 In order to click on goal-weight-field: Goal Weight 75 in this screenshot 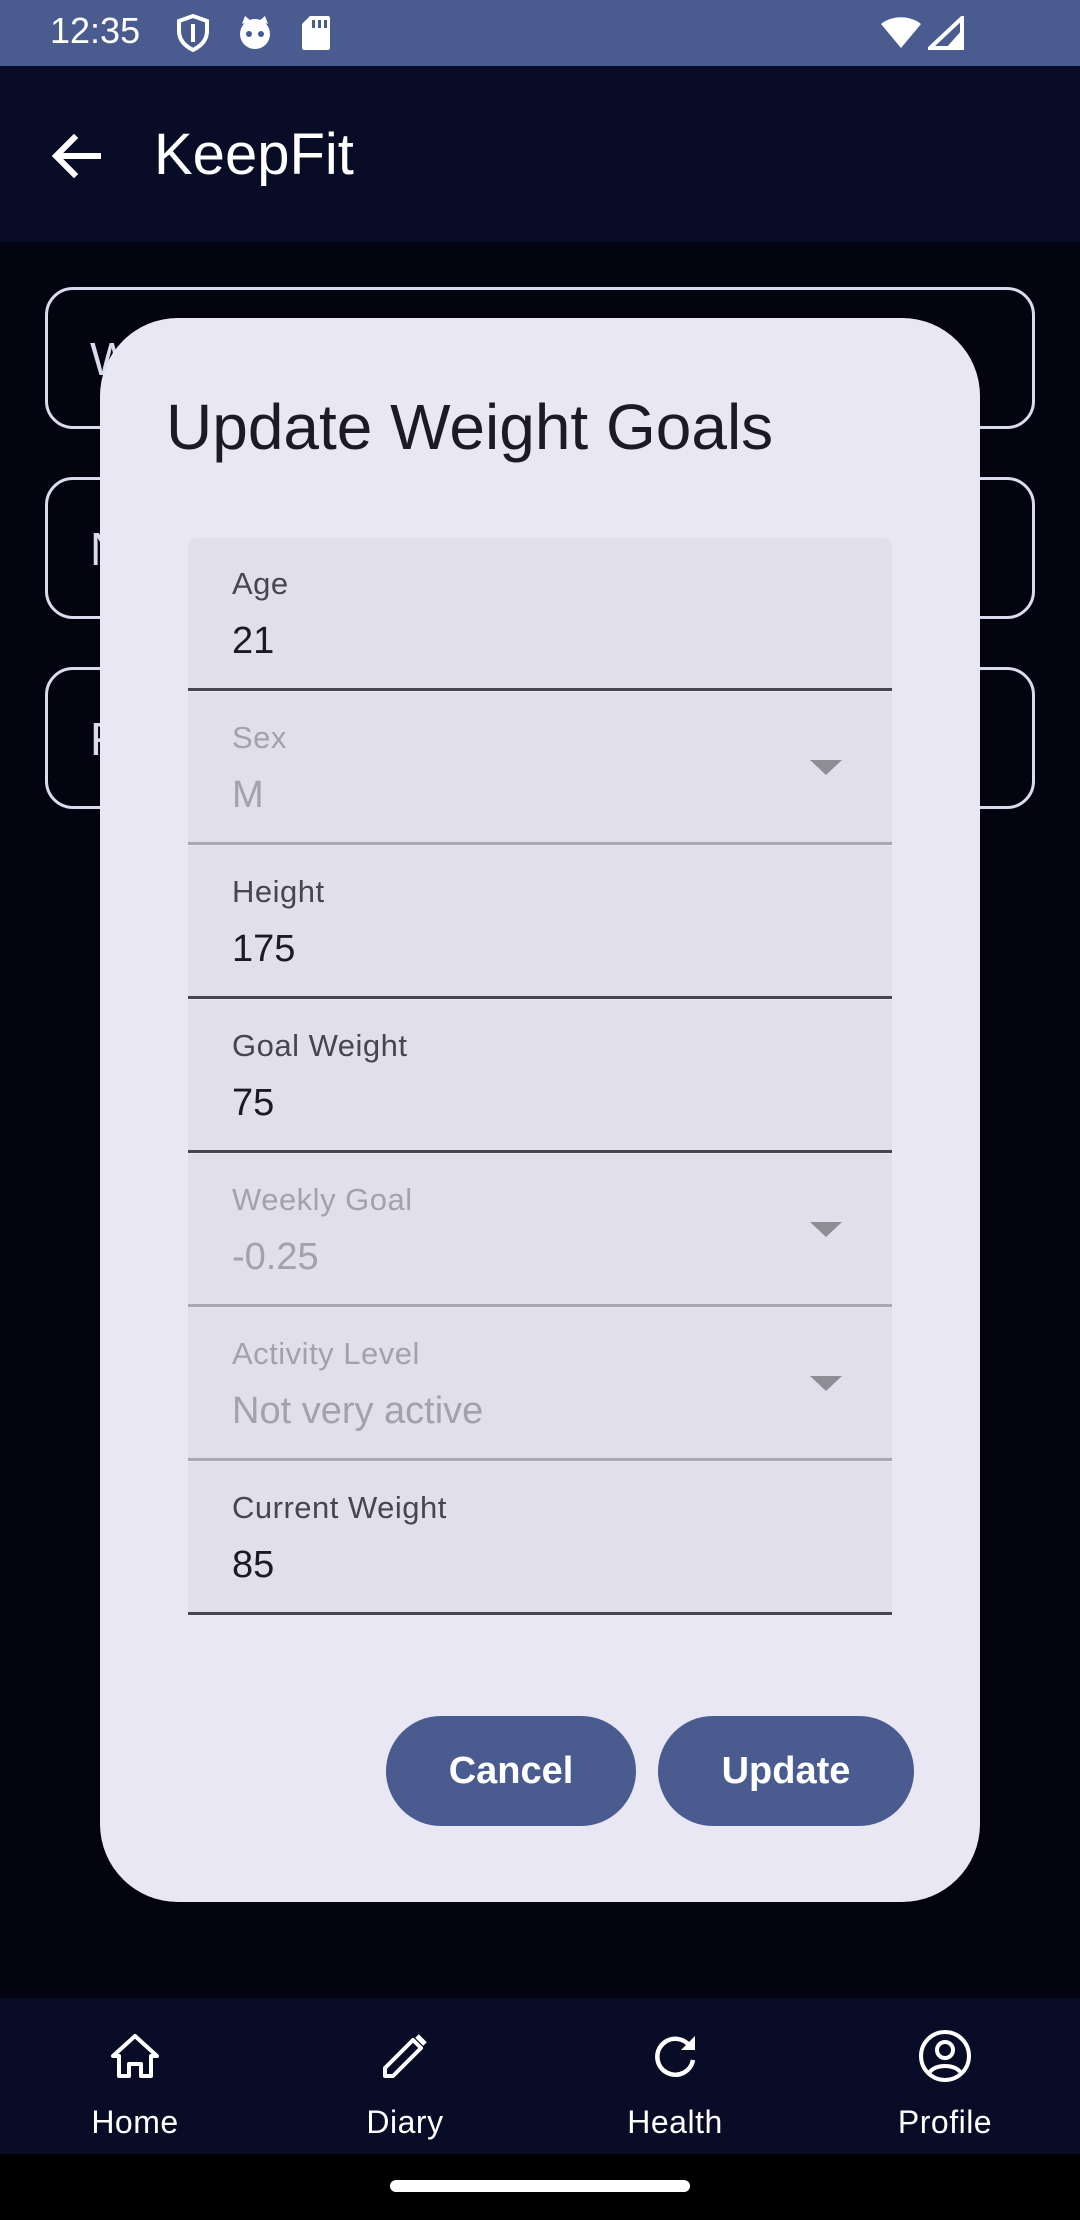, I will do `click(540, 1076)`.